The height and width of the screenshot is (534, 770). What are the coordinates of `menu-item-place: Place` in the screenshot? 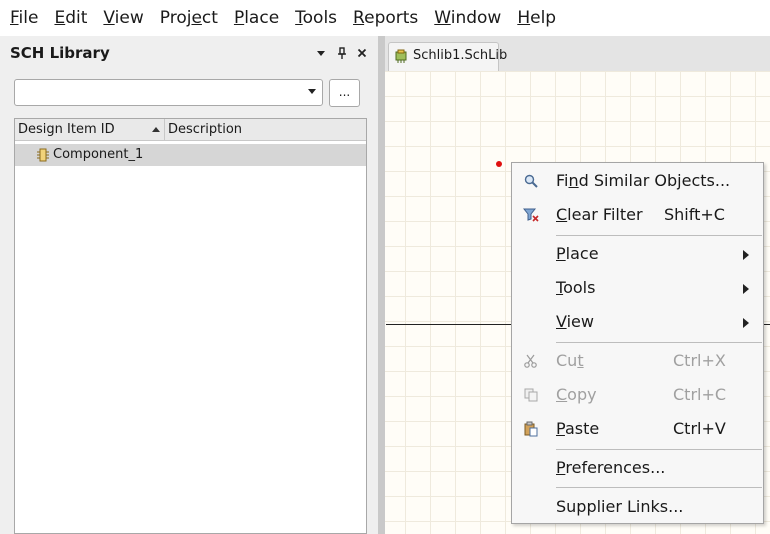 It's located at (637, 254).